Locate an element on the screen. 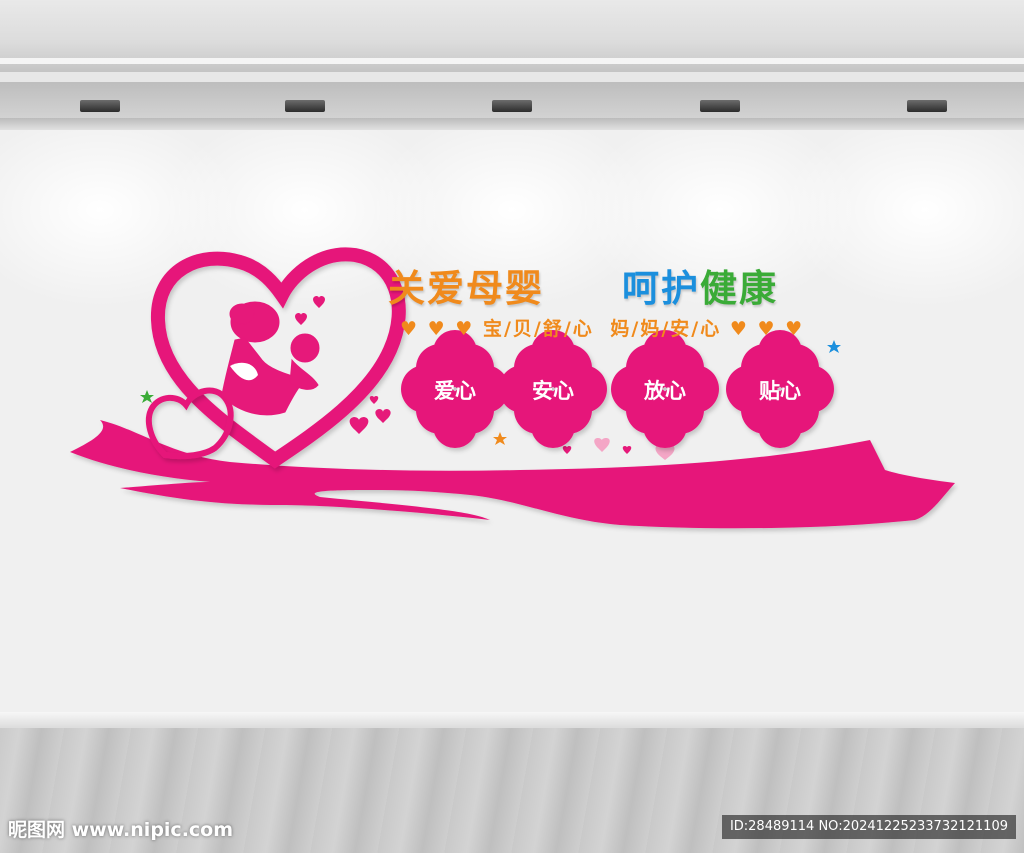 Image resolution: width=1024 pixels, height=853 pixels. flower-label-3: 放心 is located at coordinates (665, 391).